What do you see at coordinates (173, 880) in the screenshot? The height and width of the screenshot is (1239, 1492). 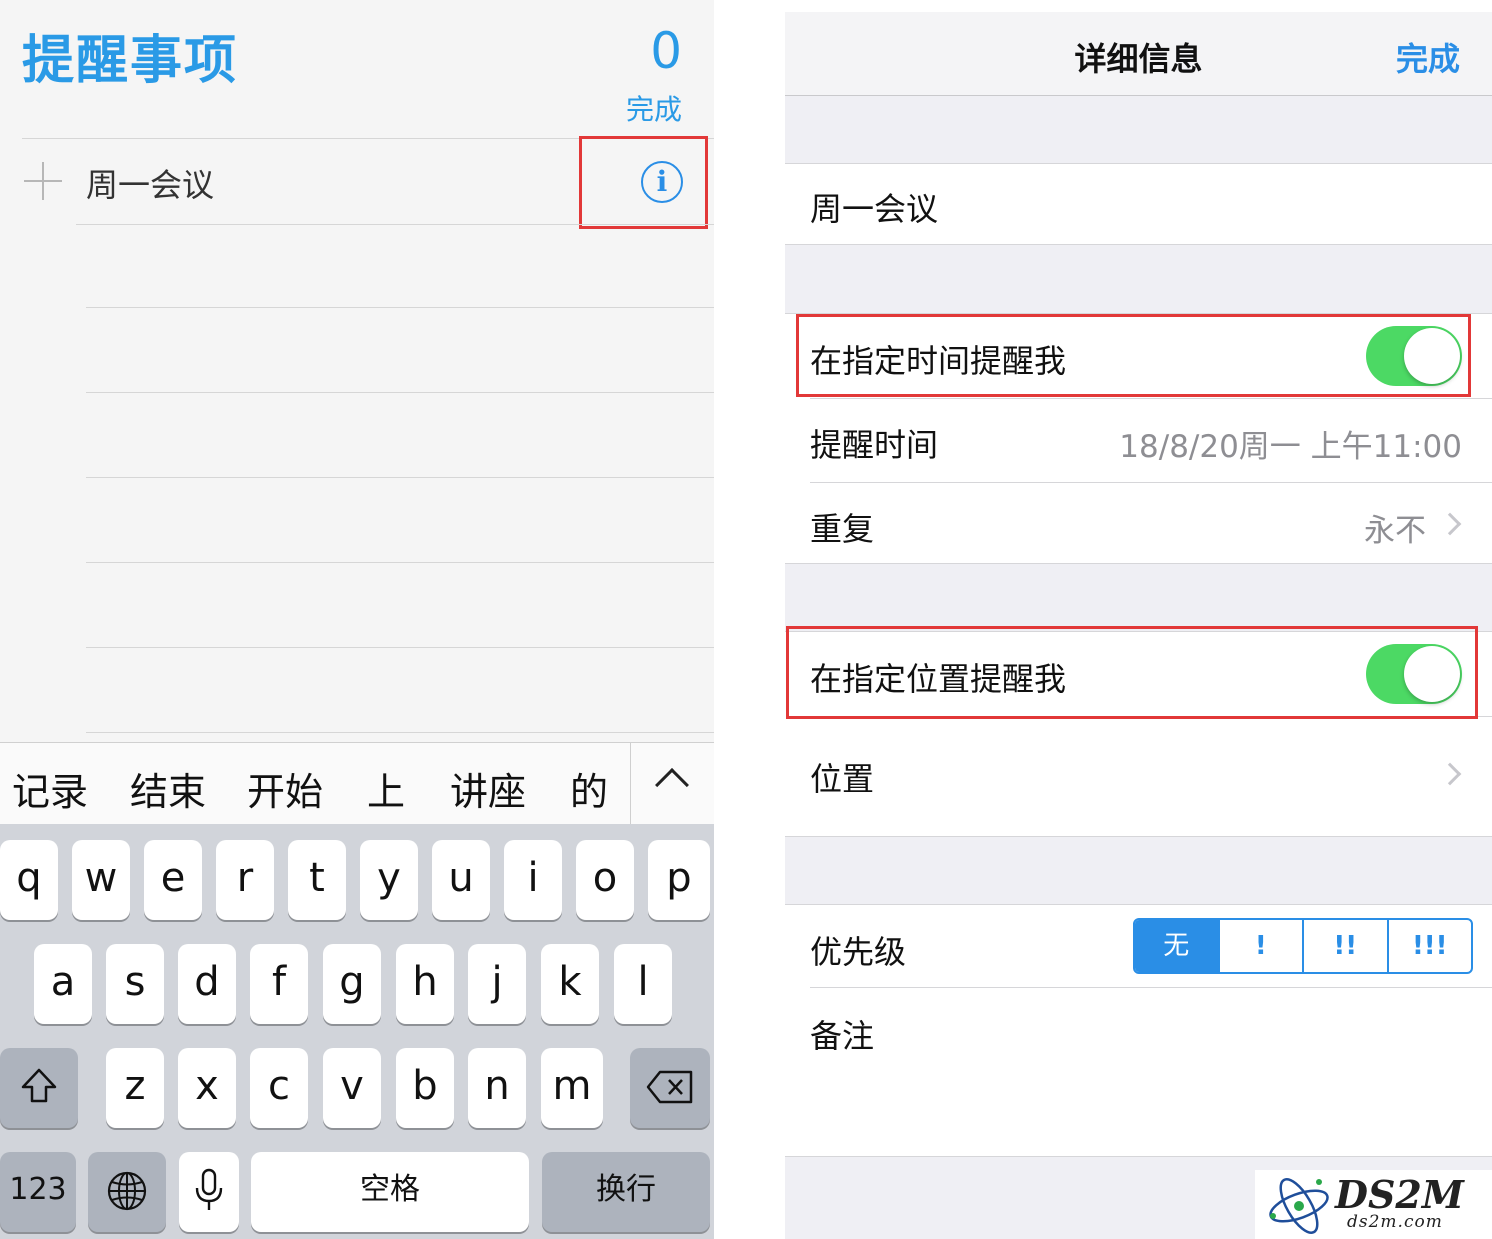 I see `key-e: e` at bounding box center [173, 880].